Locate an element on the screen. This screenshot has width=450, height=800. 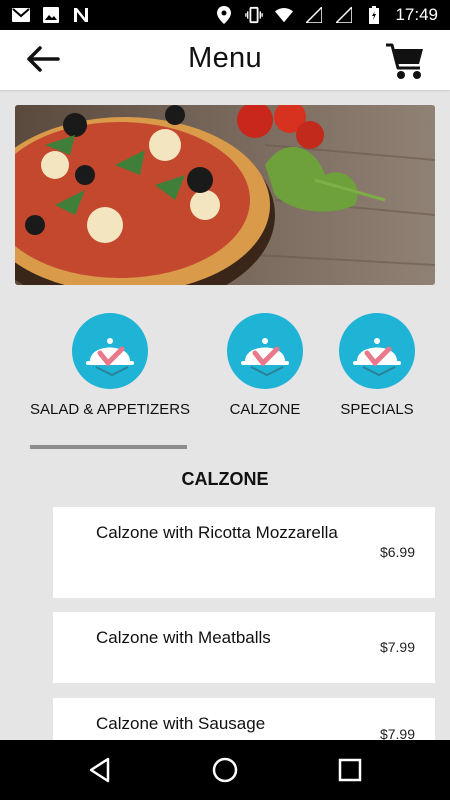
gmail-icon is located at coordinates (21, 15).